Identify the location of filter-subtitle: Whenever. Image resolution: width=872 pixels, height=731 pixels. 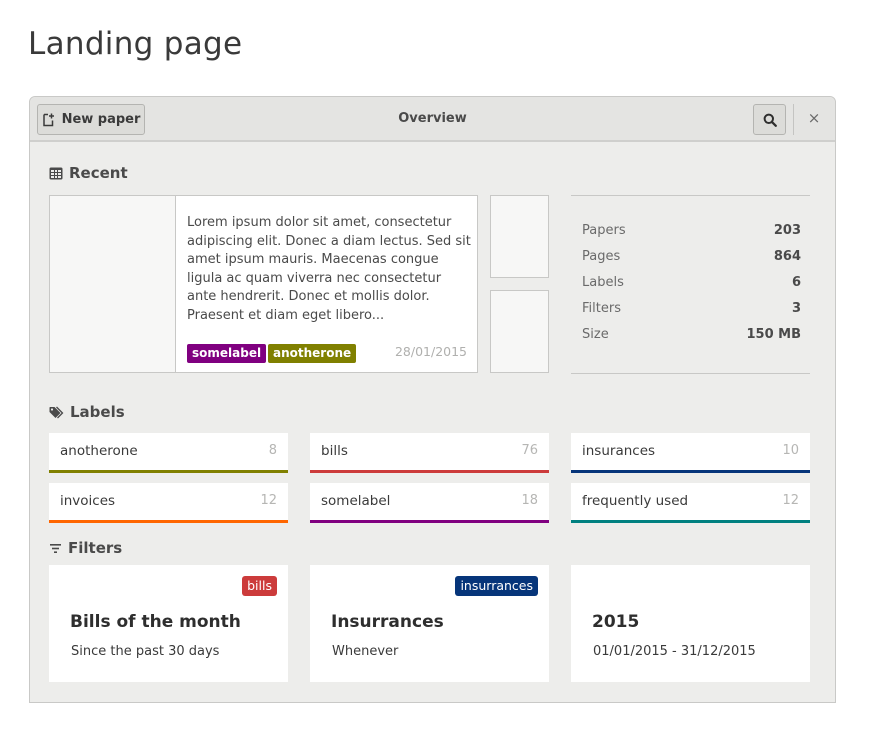
(365, 651).